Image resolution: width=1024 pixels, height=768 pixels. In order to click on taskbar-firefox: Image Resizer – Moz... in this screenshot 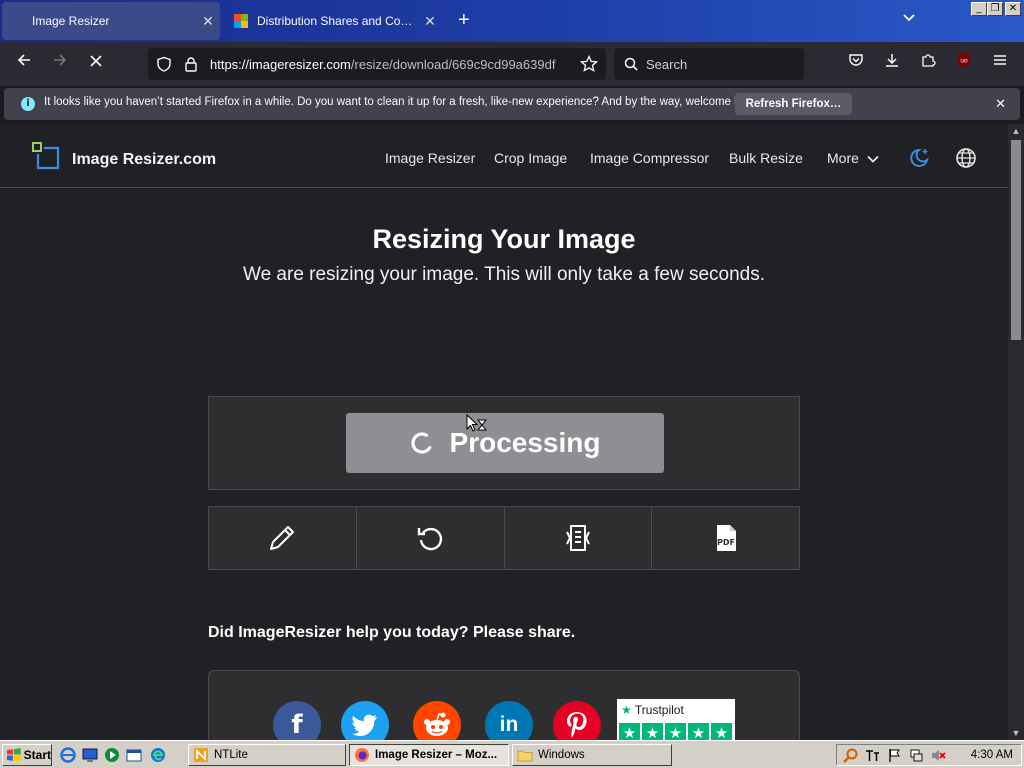, I will do `click(429, 755)`.